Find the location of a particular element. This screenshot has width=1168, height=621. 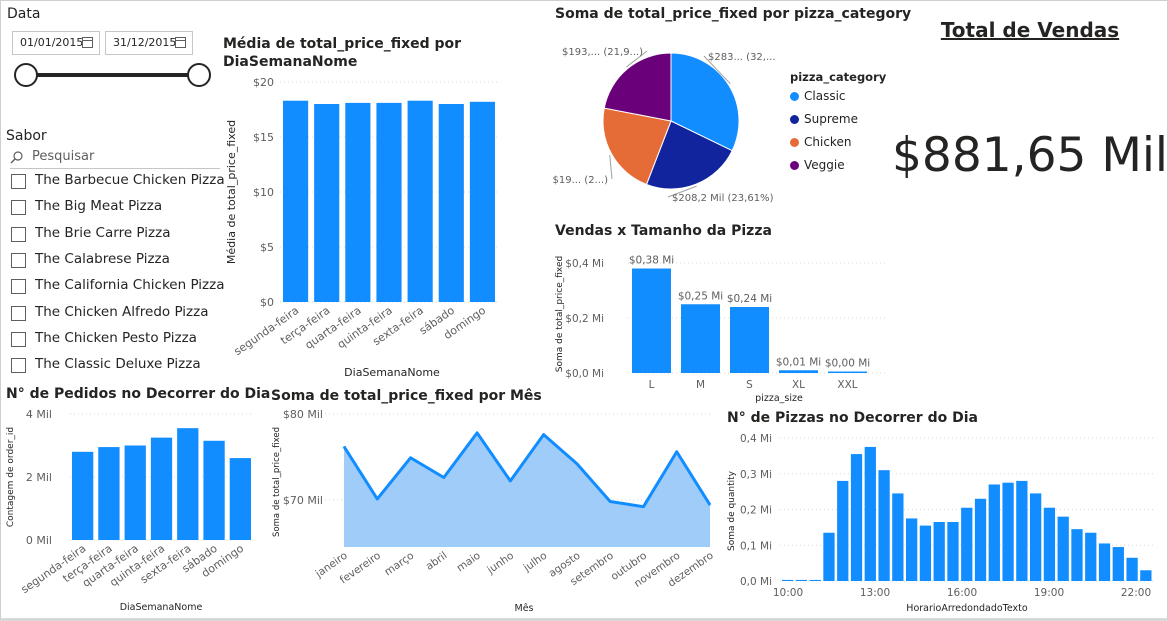

flavor-search-input: Pesquisar is located at coordinates (115, 159).